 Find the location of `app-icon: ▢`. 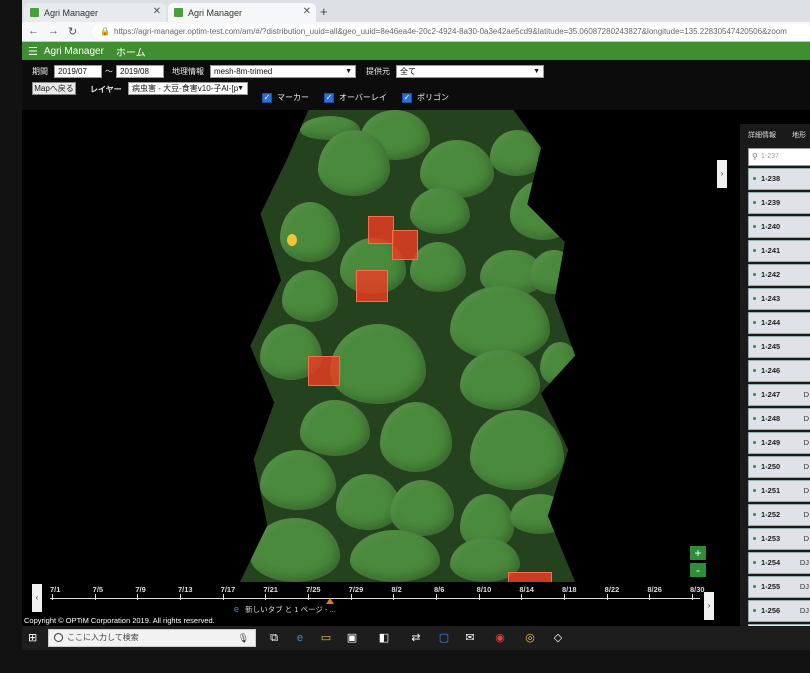

app-icon: ▢ is located at coordinates (444, 638).